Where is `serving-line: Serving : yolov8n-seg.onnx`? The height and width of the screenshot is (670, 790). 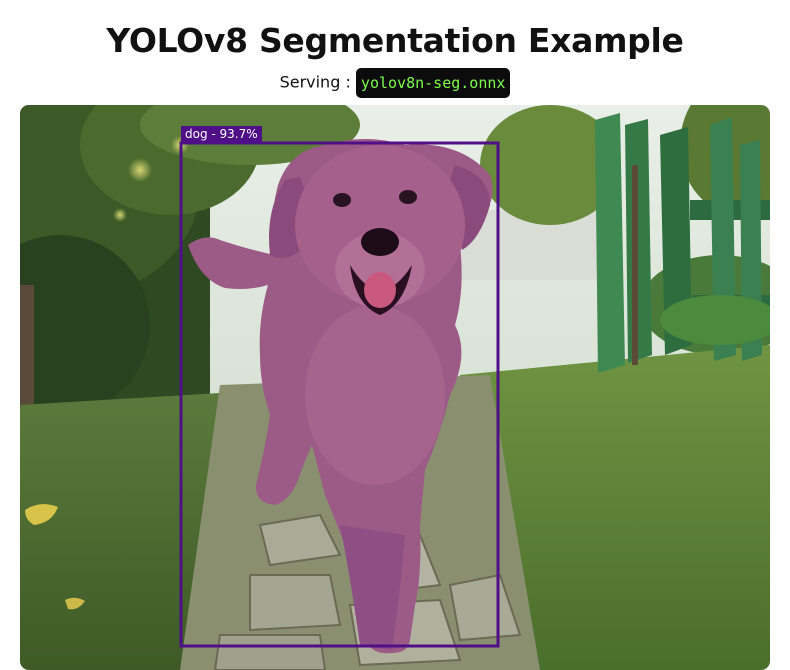 serving-line: Serving : yolov8n-seg.onnx is located at coordinates (395, 82).